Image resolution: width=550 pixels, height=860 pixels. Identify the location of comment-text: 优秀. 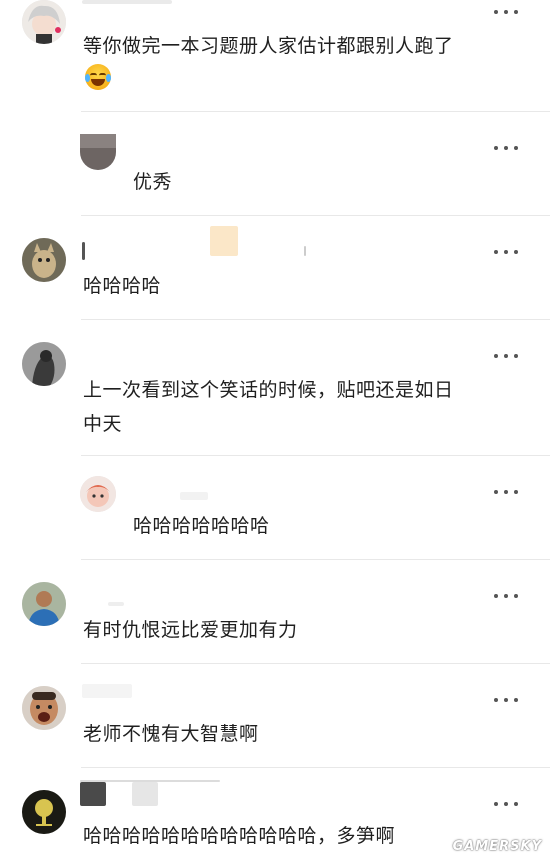
(153, 182).